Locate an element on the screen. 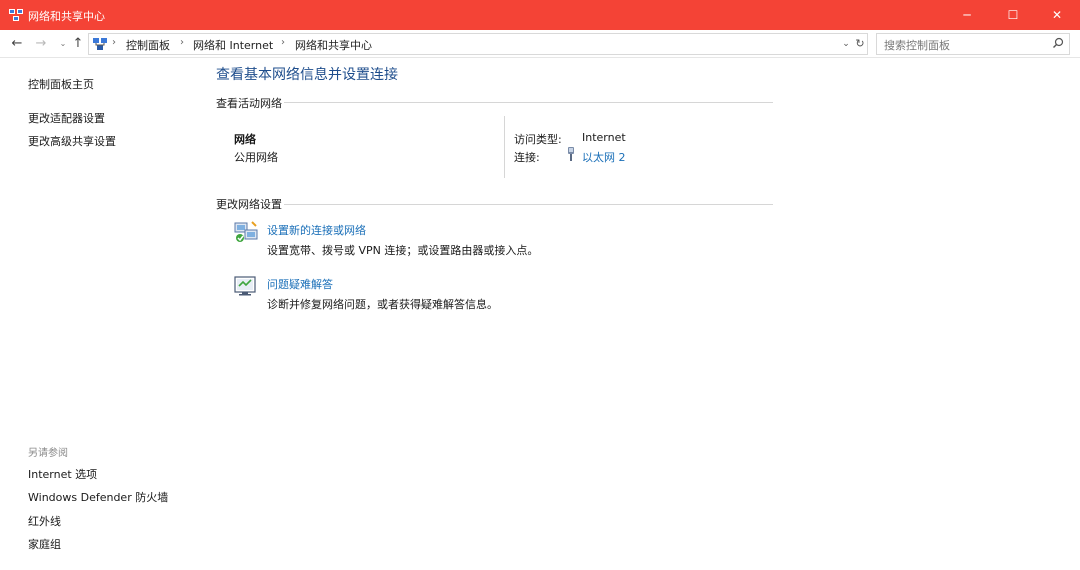  change-settings-heading: 更改网络设置 is located at coordinates (249, 204).